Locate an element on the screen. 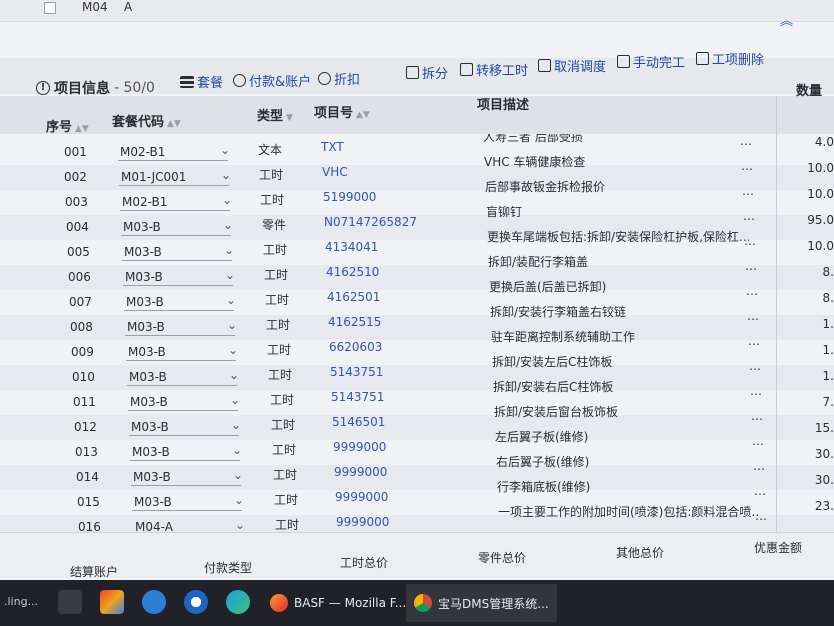  row-item-no: TXT is located at coordinates (332, 147).